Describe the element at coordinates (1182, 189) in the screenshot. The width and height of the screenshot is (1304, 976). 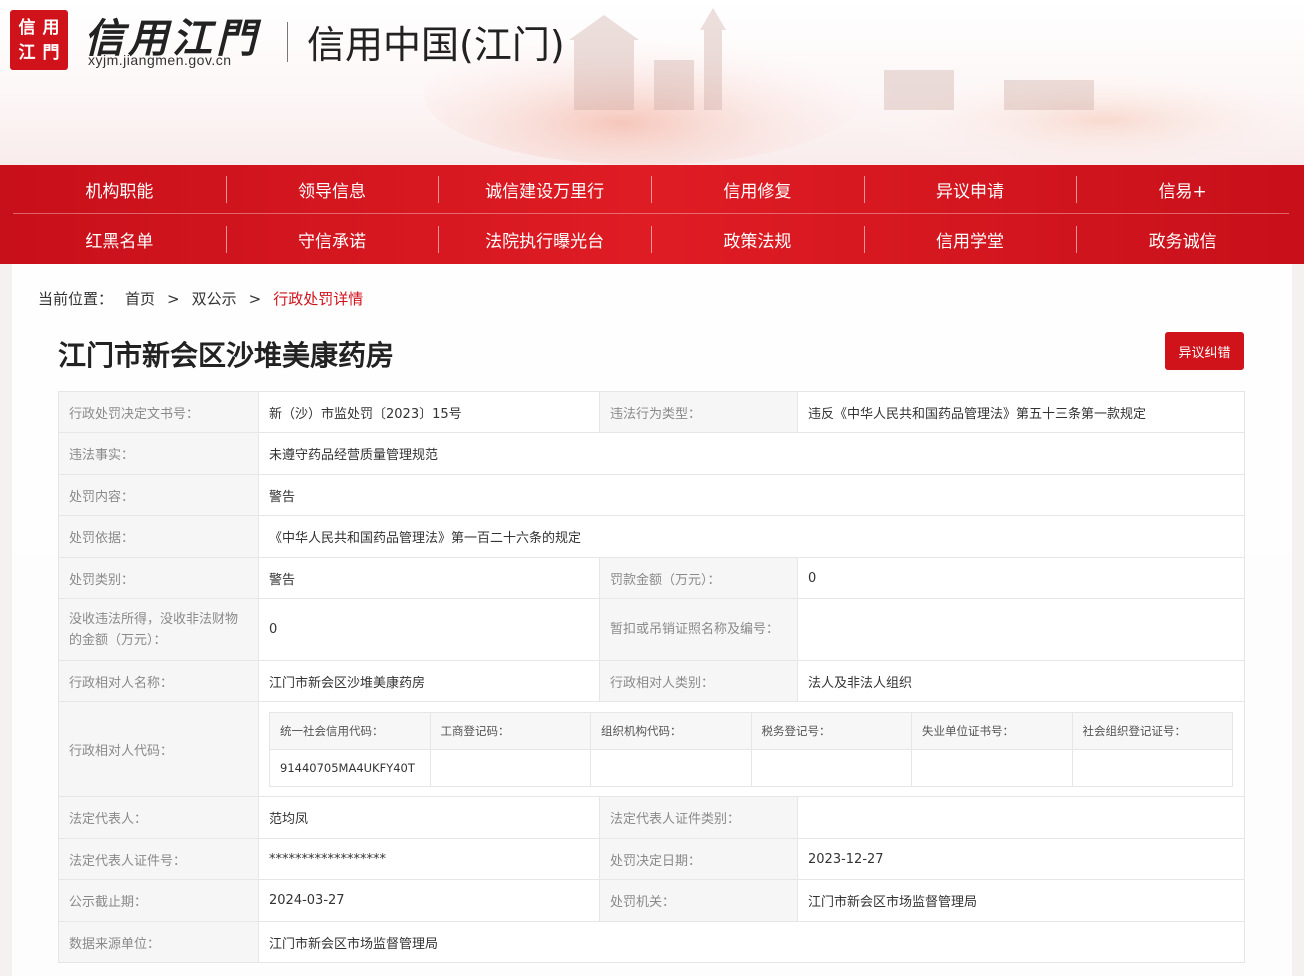
I see `nav-item-xinyi: 信易+` at that location.